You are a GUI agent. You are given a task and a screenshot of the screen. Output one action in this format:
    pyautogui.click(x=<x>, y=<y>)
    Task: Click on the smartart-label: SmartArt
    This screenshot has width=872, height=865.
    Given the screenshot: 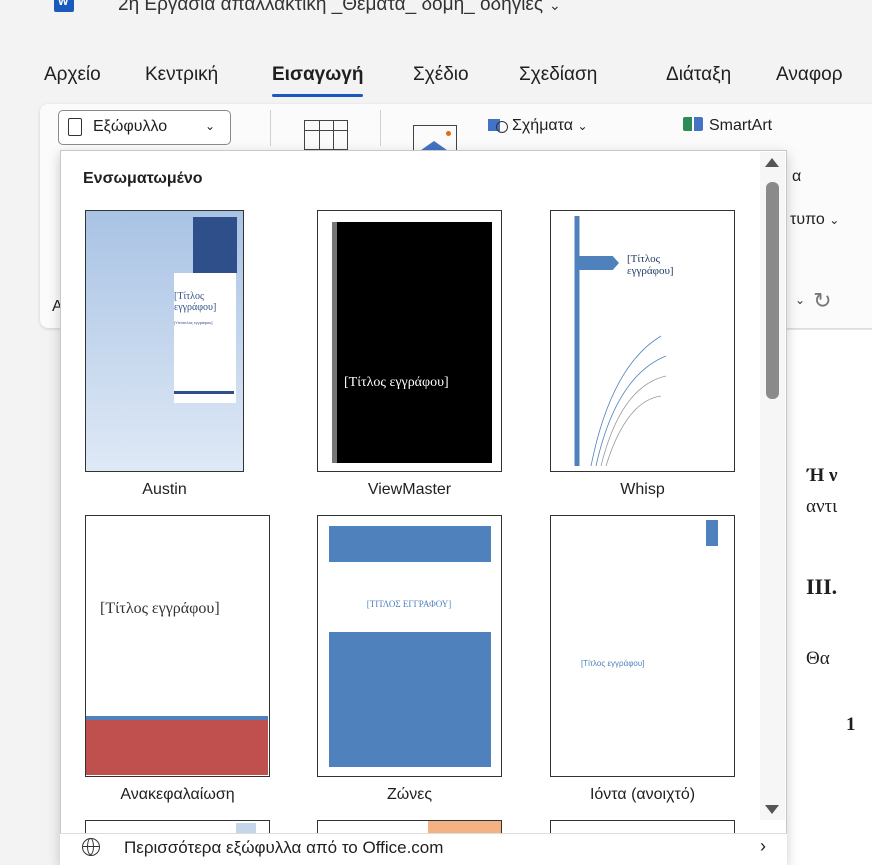 What is the action you would take?
    pyautogui.click(x=741, y=125)
    